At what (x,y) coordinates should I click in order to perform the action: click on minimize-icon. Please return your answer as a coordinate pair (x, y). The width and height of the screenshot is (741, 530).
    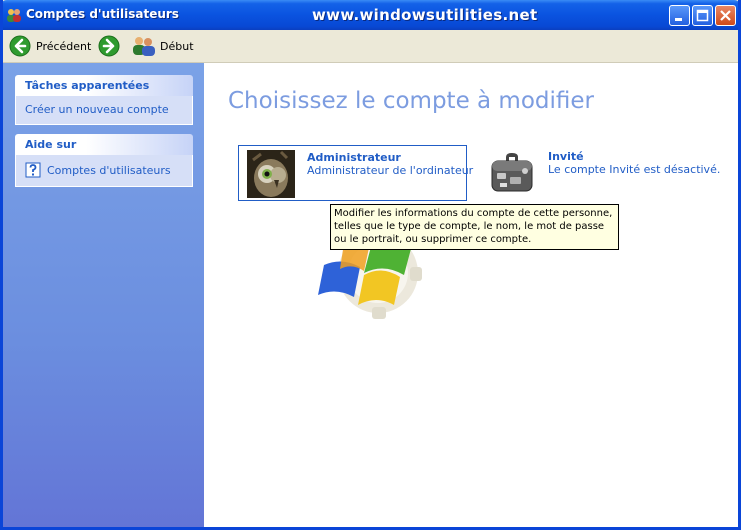
    Looking at the image, I should click on (678, 19).